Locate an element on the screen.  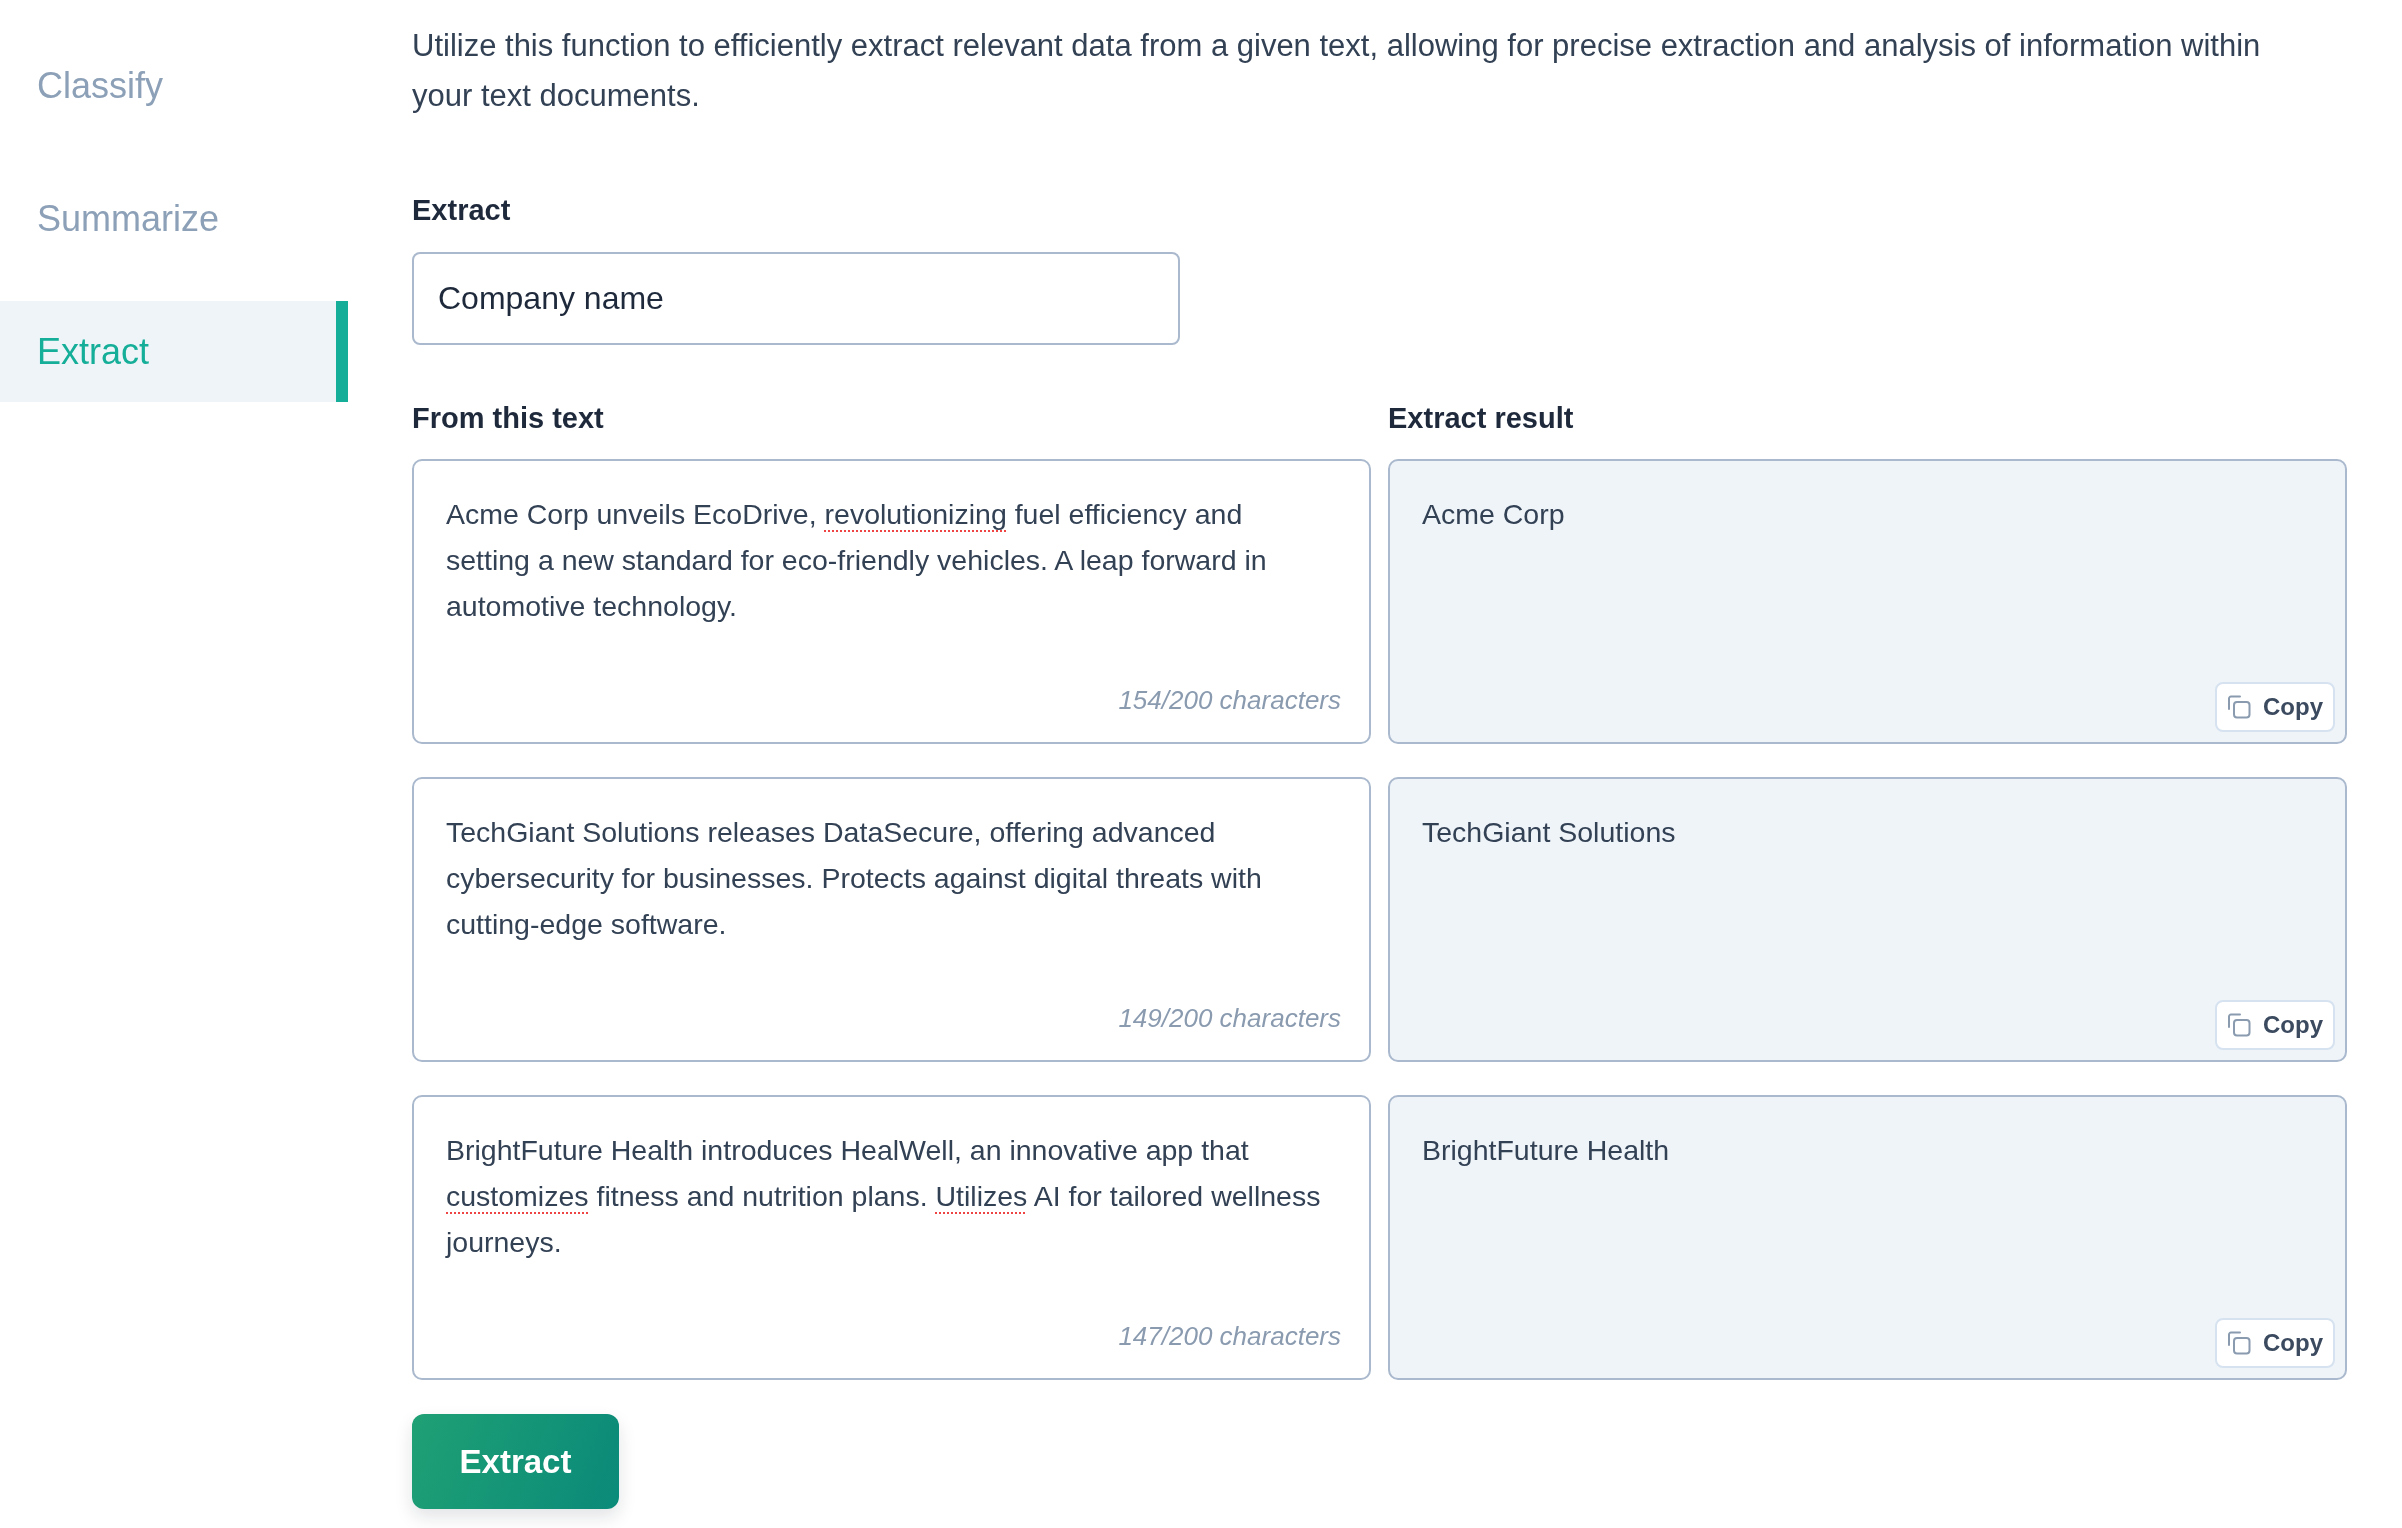
result-text: BrightFuture Health is located at coordinates (1546, 1150).